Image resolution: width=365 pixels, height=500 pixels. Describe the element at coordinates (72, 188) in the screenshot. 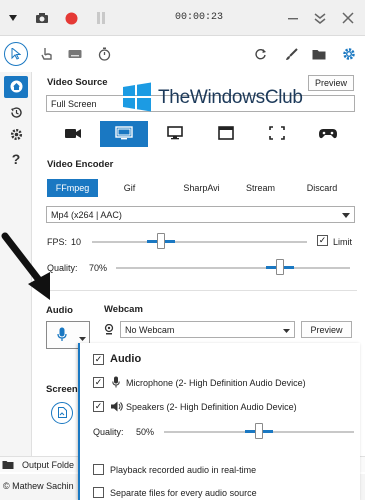

I see `encoder-tab-ffmpeg: FFmpeg` at that location.